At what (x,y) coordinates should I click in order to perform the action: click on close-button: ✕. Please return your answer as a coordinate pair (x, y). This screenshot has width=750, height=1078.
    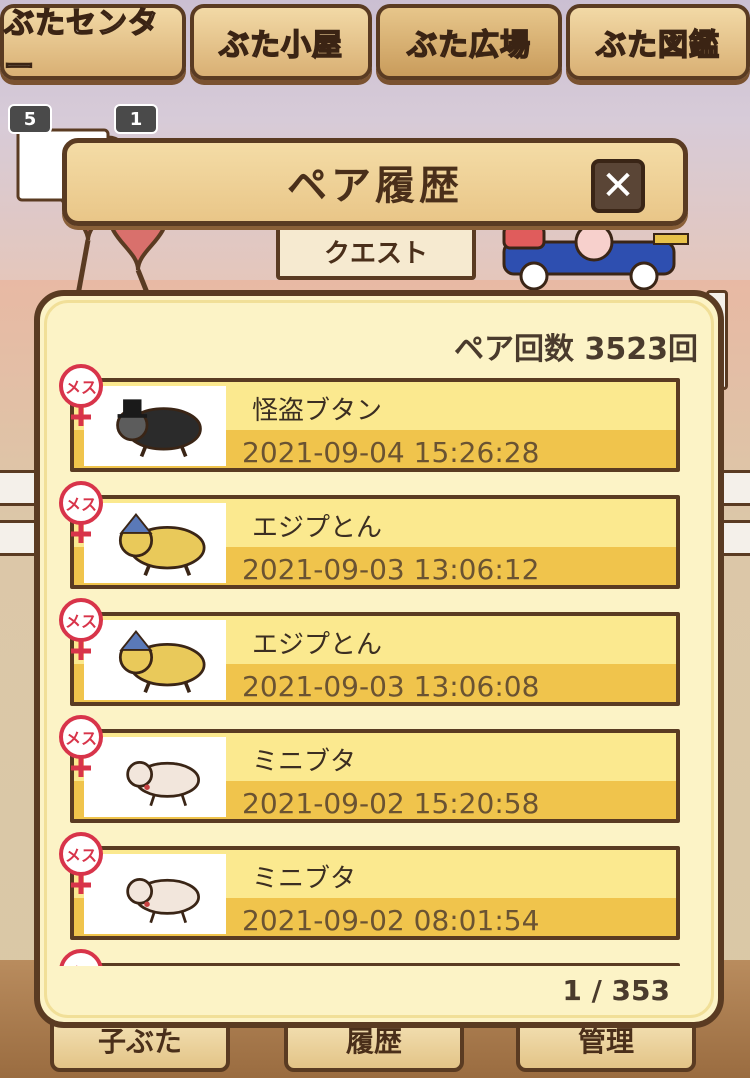
    Looking at the image, I should click on (618, 186).